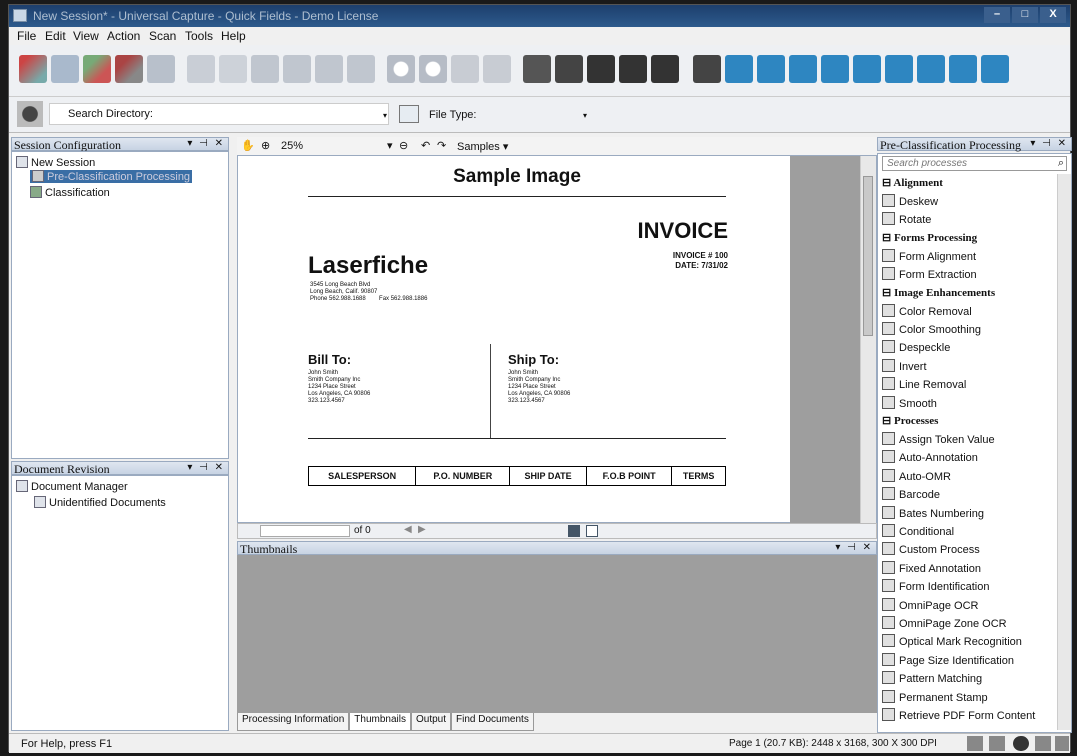 Image resolution: width=1077 pixels, height=756 pixels. Describe the element at coordinates (633, 69) in the screenshot. I see `previous-icon` at that location.